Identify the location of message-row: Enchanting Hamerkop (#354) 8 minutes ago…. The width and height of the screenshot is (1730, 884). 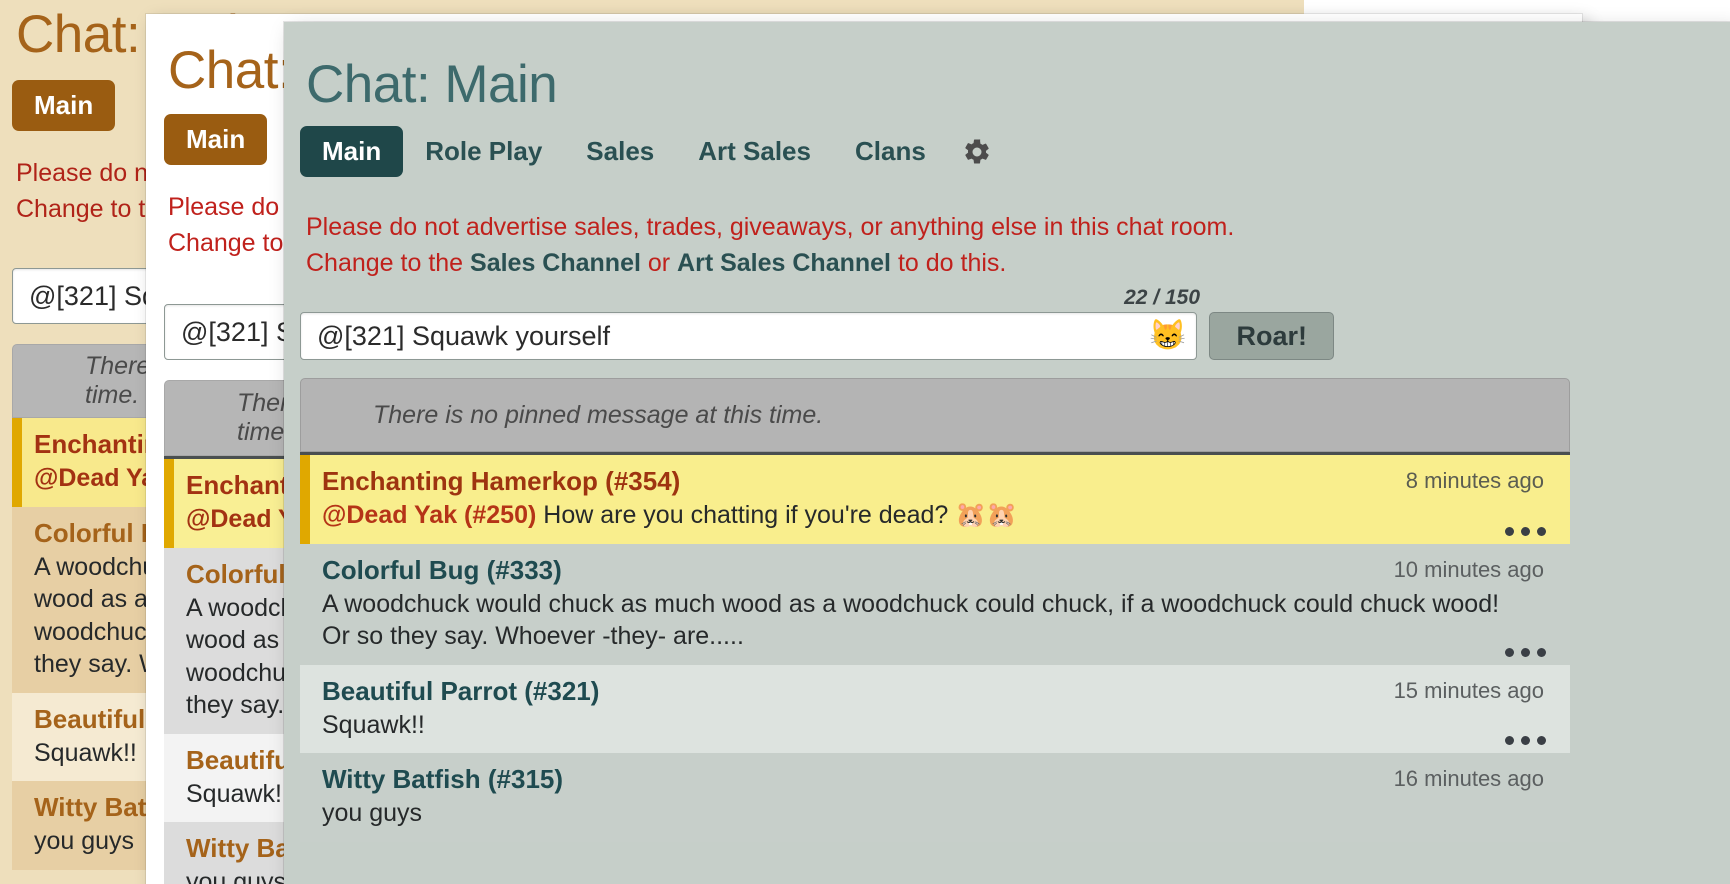
(935, 499).